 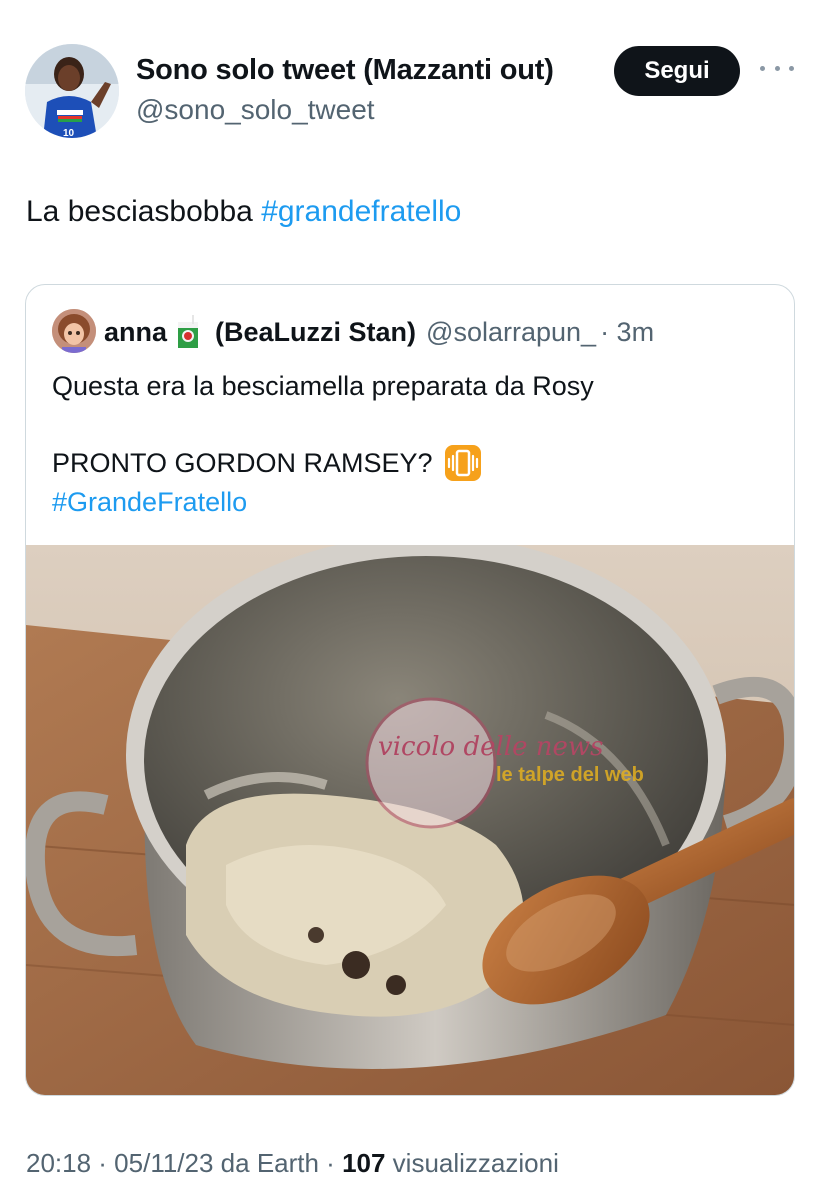 I want to click on follow-button: Segui, so click(x=677, y=71).